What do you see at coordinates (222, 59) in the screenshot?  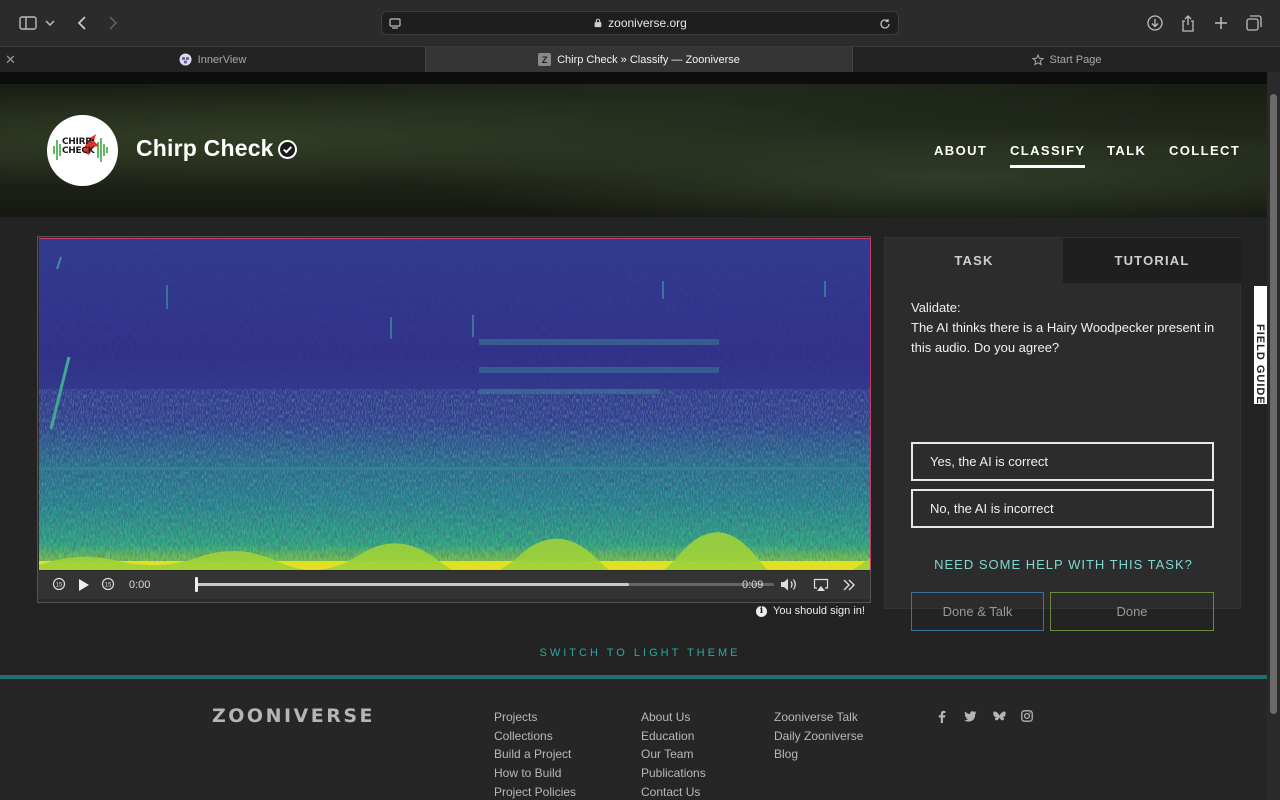 I see `tab-label: InnerView` at bounding box center [222, 59].